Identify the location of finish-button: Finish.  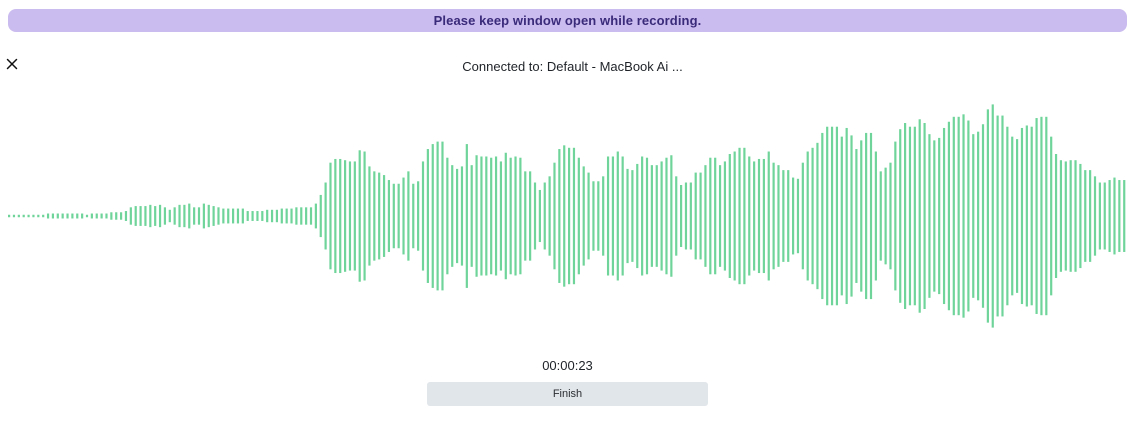
(567, 394).